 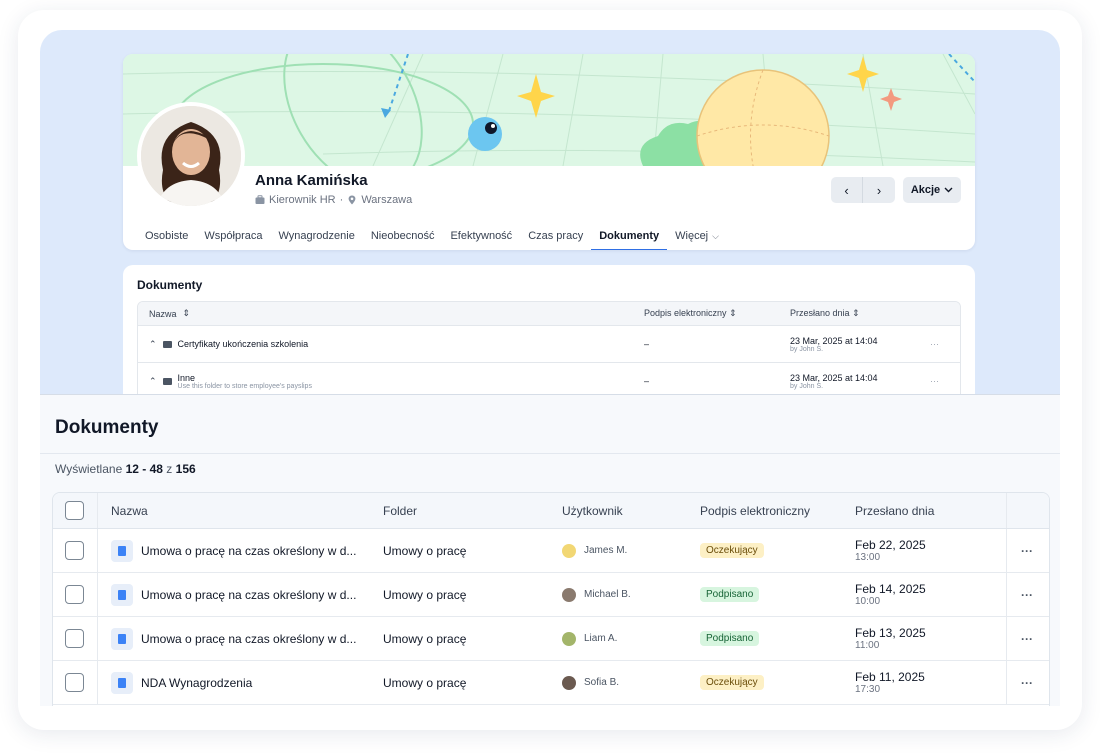 I want to click on column-user: Użytkownik, so click(x=592, y=510).